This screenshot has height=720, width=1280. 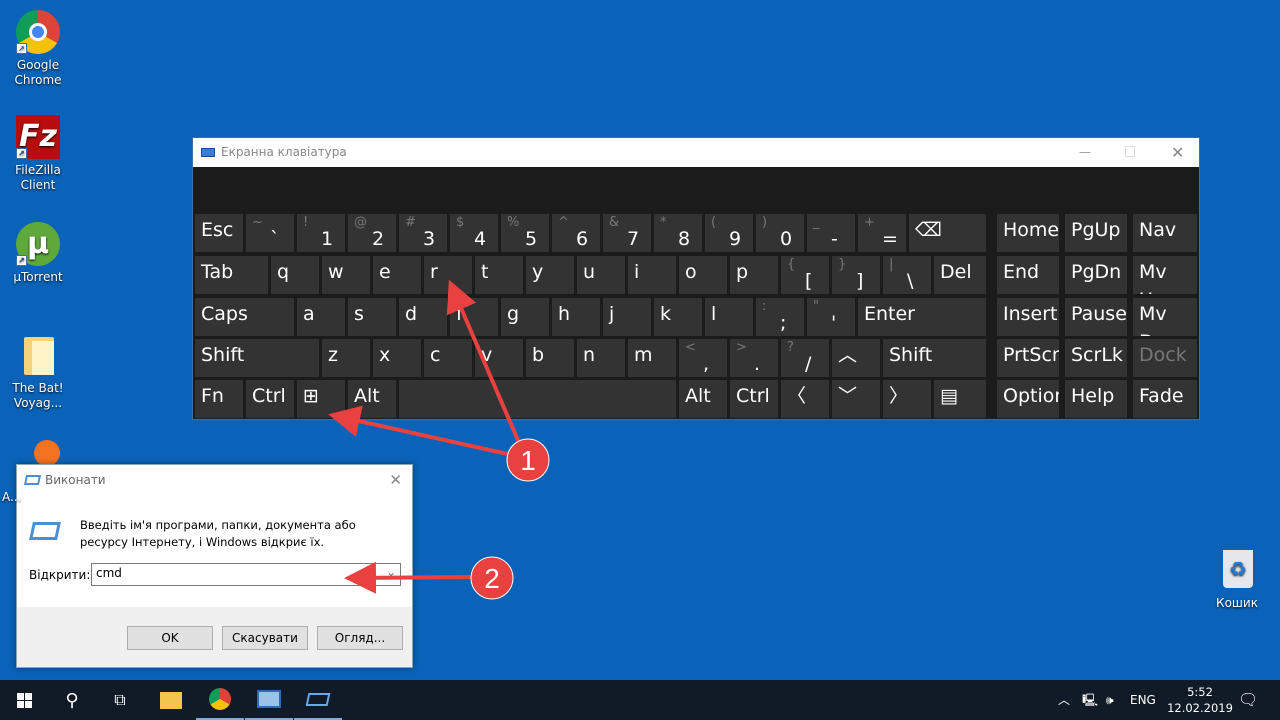 What do you see at coordinates (550, 358) in the screenshot?
I see `key-b: b` at bounding box center [550, 358].